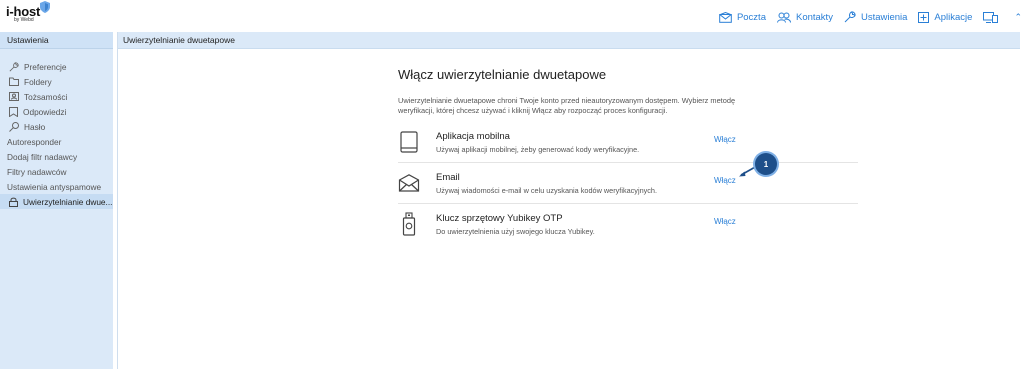  I want to click on sidebar-item-label: Preferencje, so click(45, 66).